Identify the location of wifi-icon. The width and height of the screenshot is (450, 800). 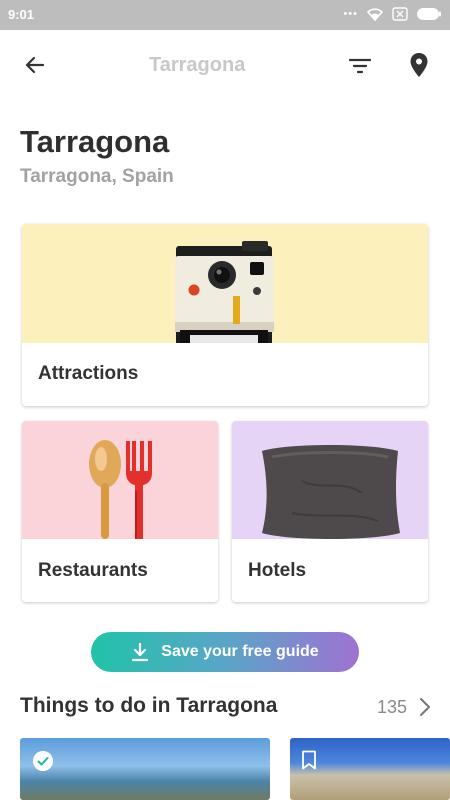
(375, 14).